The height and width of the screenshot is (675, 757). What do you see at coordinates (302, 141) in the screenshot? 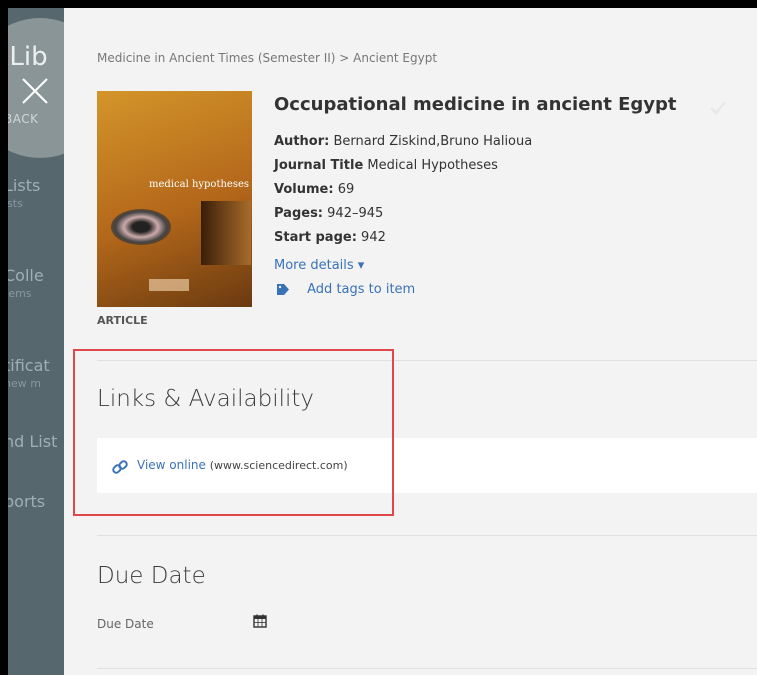
I see `meta-label: Author:` at bounding box center [302, 141].